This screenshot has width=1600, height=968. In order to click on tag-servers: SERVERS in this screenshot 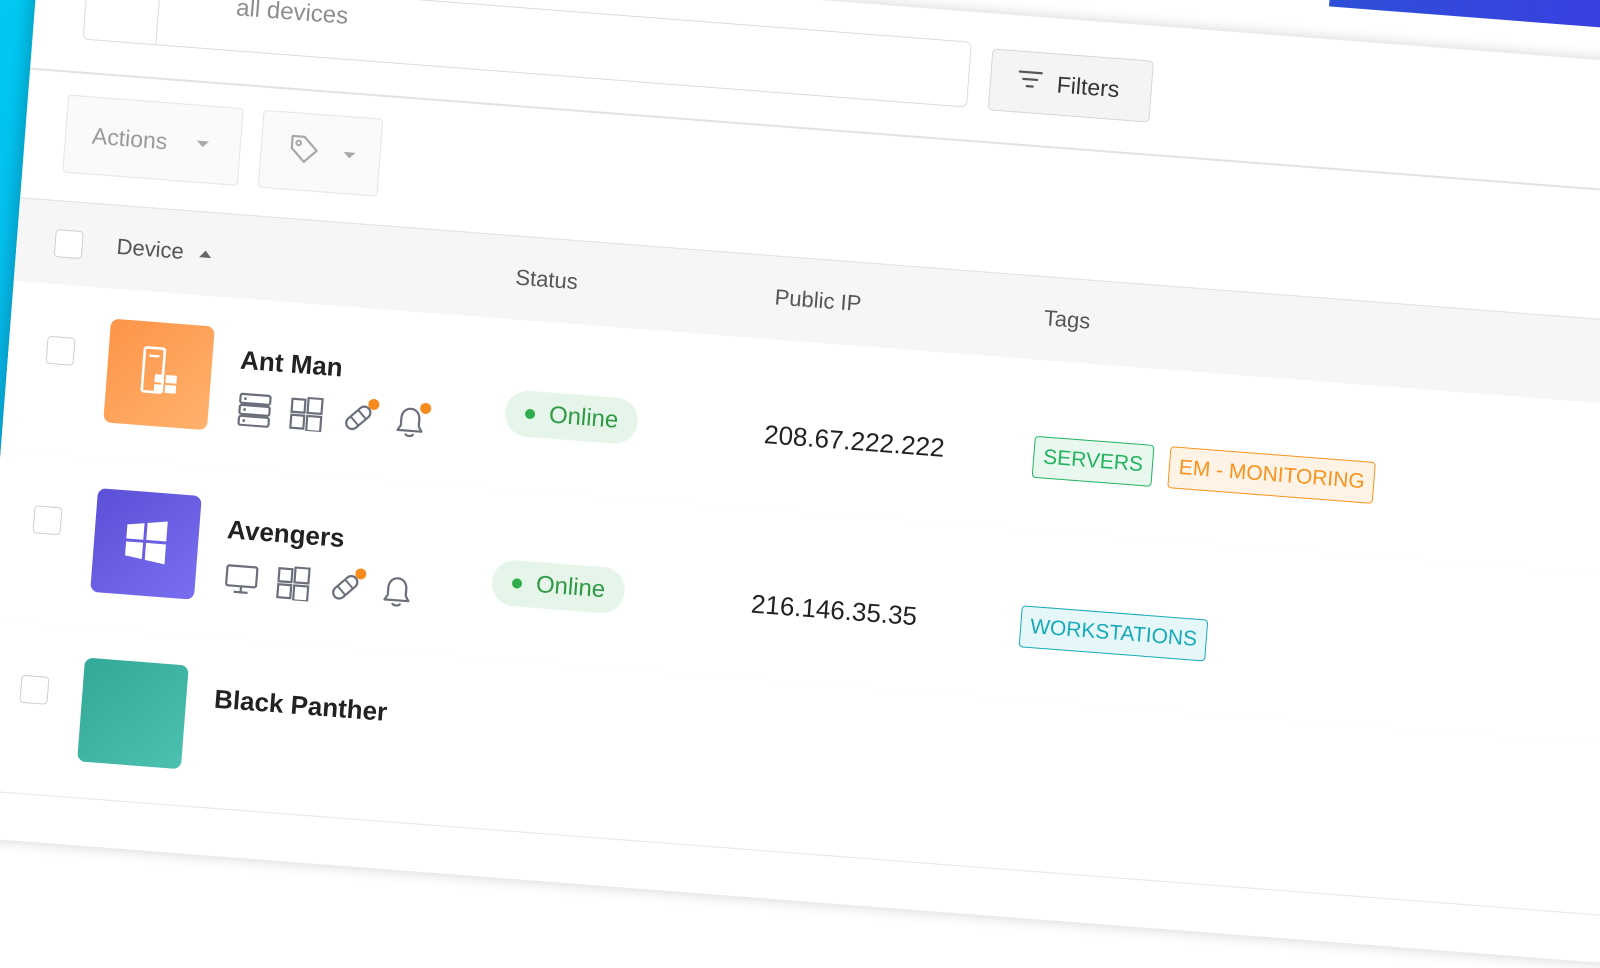, I will do `click(1093, 461)`.